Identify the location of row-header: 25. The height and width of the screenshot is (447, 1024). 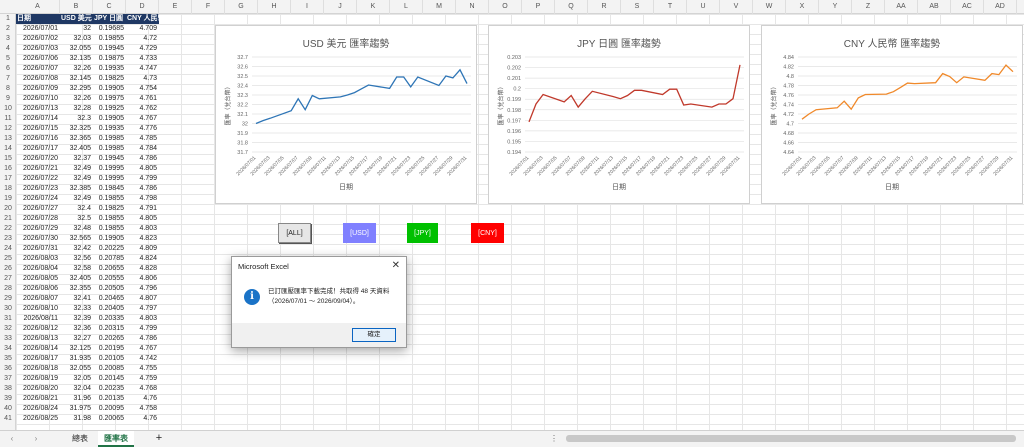
(8, 259).